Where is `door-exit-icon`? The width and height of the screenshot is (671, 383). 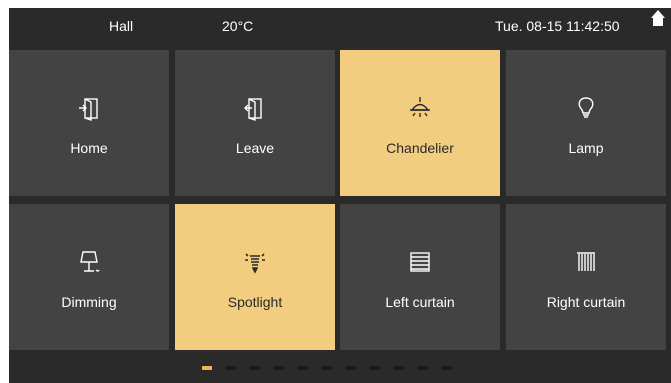
door-exit-icon is located at coordinates (255, 109).